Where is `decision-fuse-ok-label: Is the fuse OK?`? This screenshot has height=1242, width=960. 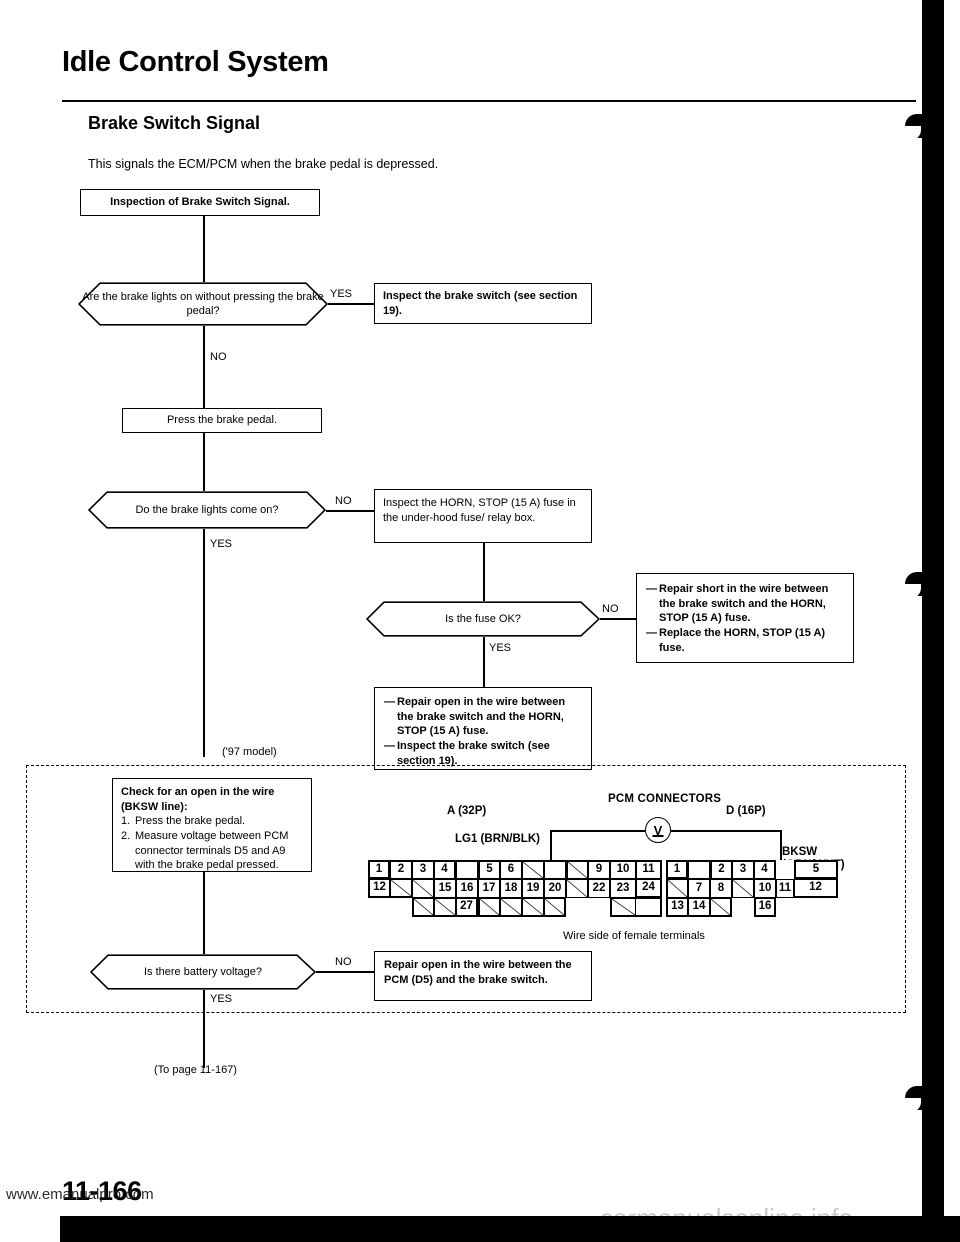
decision-fuse-ok-label: Is the fuse OK? is located at coordinates (483, 618).